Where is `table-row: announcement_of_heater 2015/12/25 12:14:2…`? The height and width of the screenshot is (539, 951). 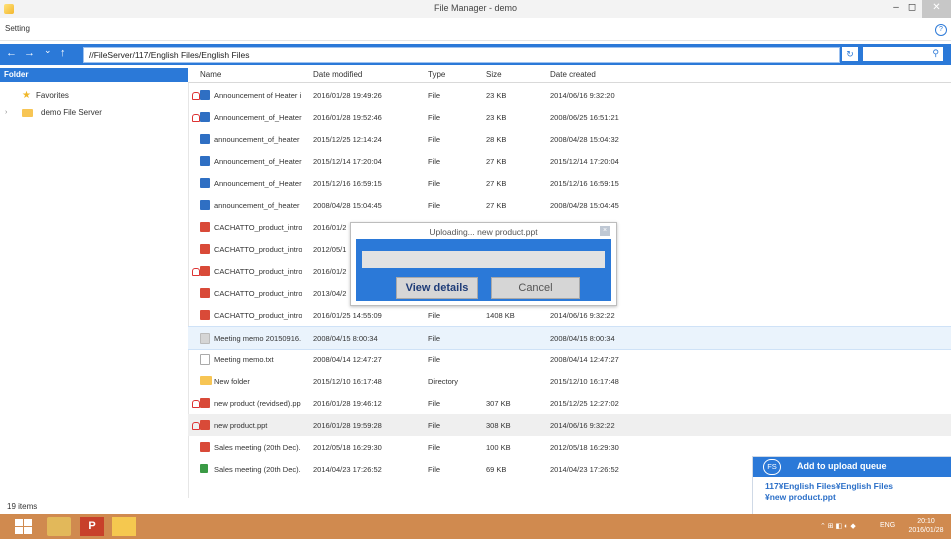
table-row: announcement_of_heater 2015/12/25 12:14:2… is located at coordinates (569, 139).